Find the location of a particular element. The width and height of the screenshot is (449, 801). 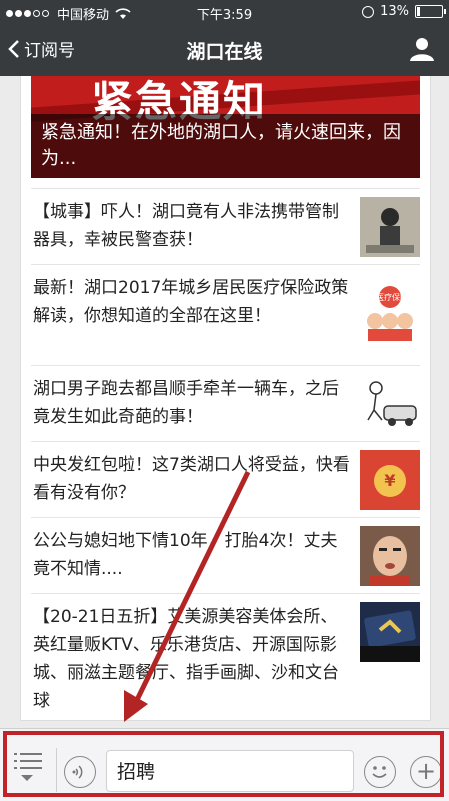

red-envelope-icon: ¥ is located at coordinates (390, 480).